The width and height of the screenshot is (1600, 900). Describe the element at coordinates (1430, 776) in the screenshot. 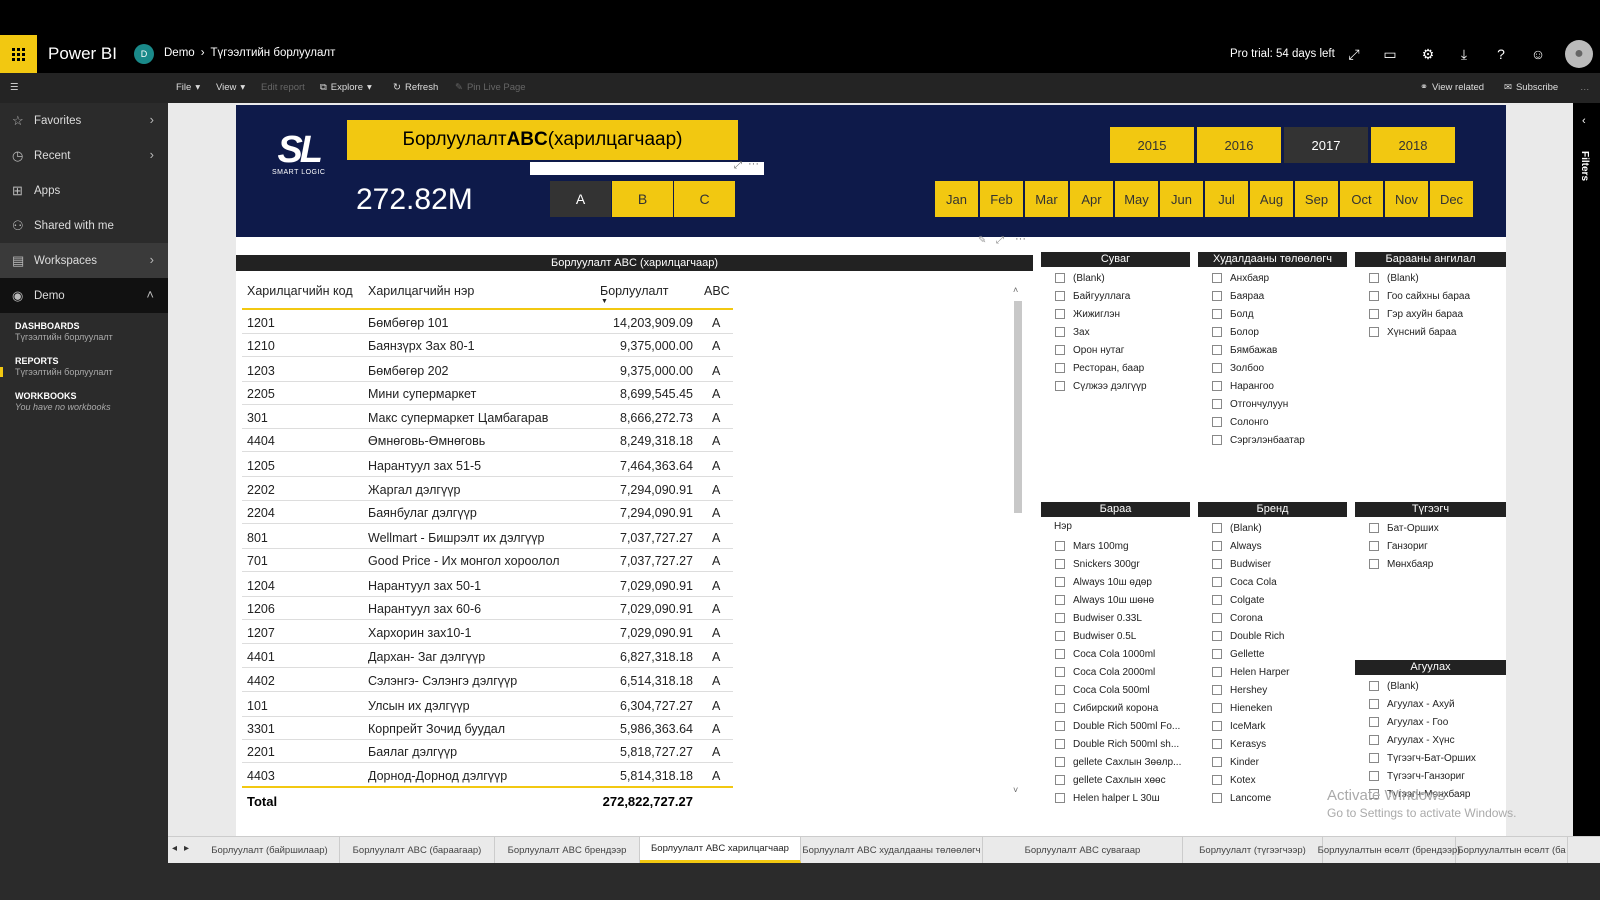

I see `slicer-item: Түгээгч-Ганзориг` at that location.